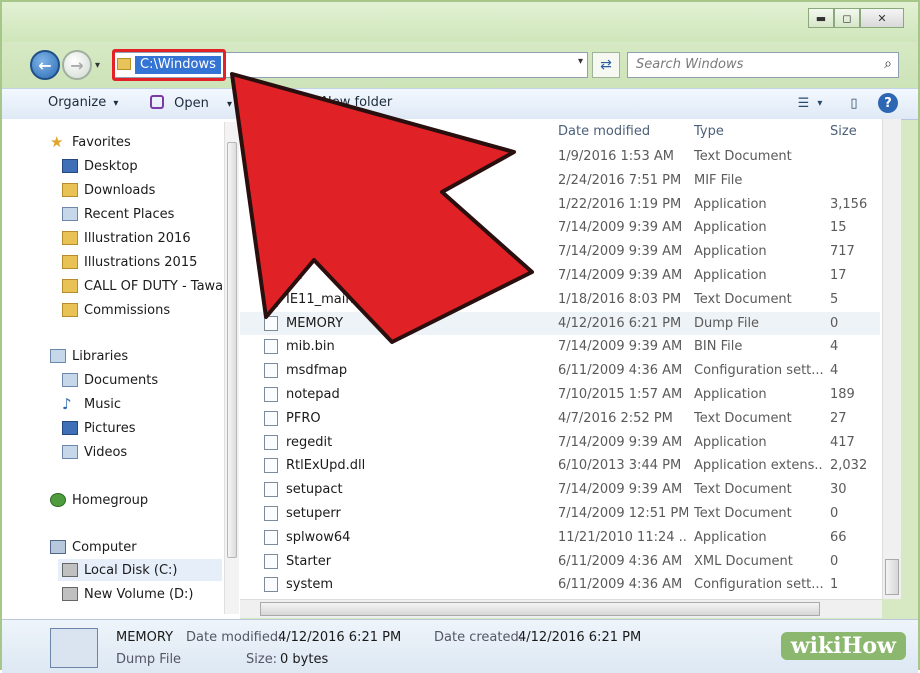 This screenshot has width=920, height=673. What do you see at coordinates (101, 142) in the screenshot?
I see `nav-label: Favorites` at bounding box center [101, 142].